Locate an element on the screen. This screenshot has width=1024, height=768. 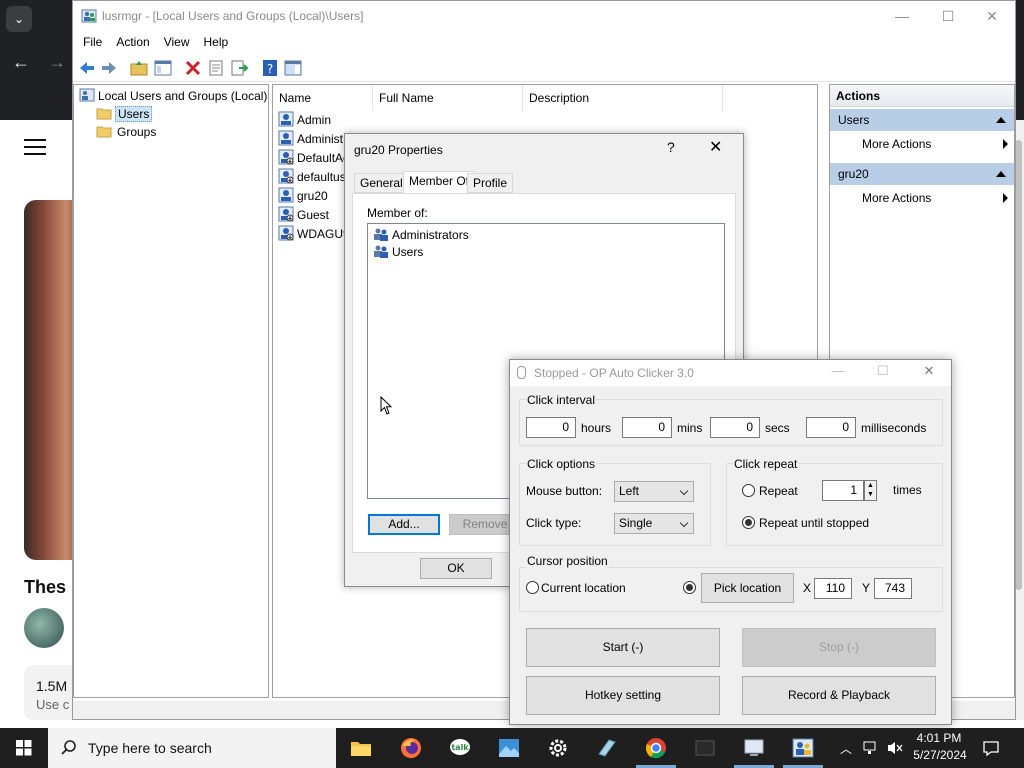
show-hide-tree-icon is located at coordinates (163, 68).